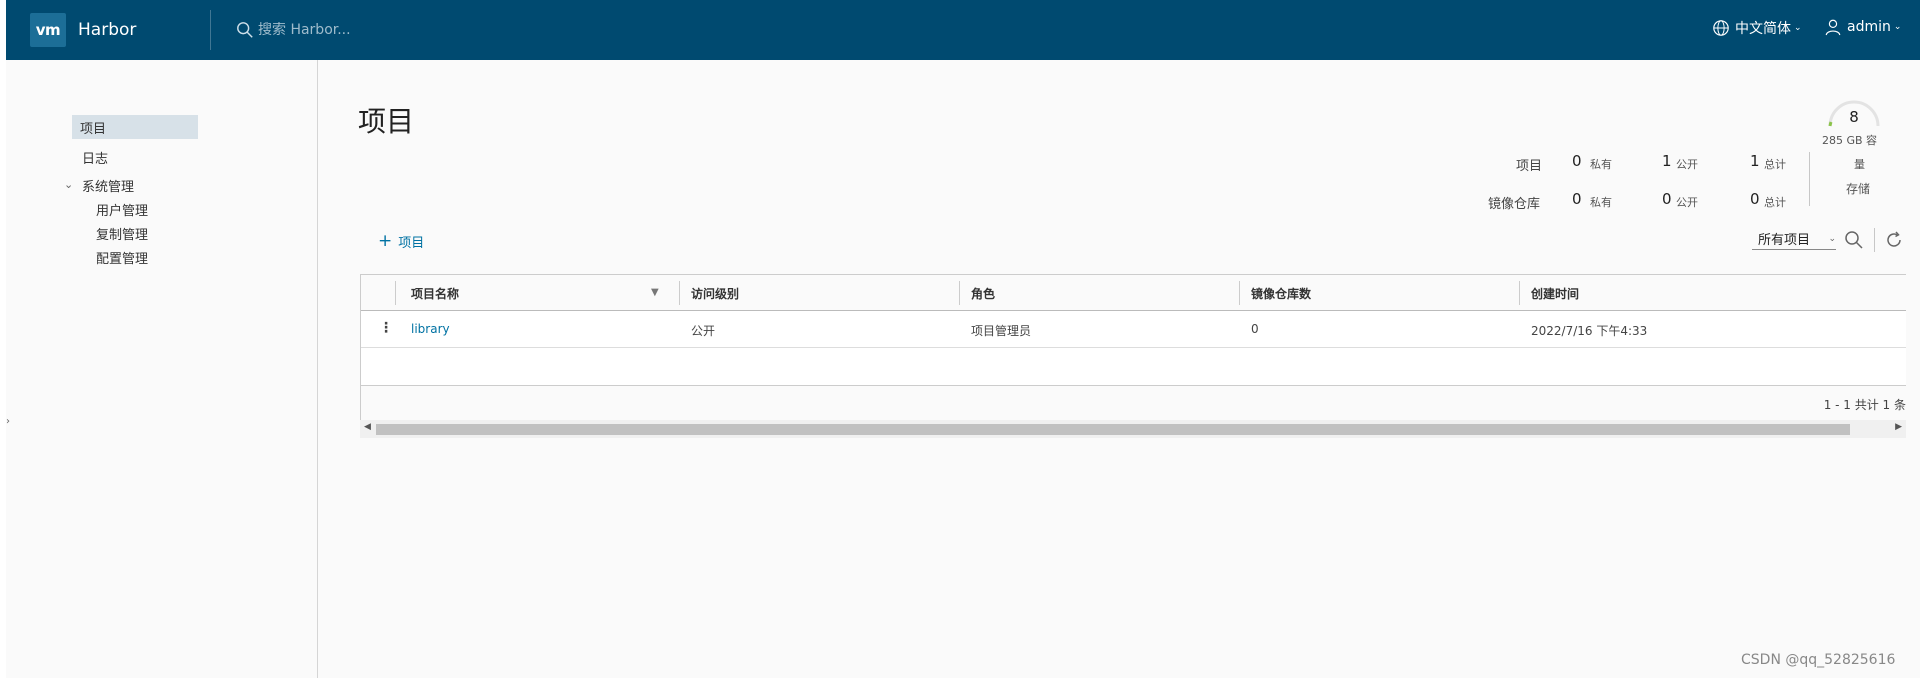  What do you see at coordinates (1833, 27) in the screenshot?
I see `user-icon` at bounding box center [1833, 27].